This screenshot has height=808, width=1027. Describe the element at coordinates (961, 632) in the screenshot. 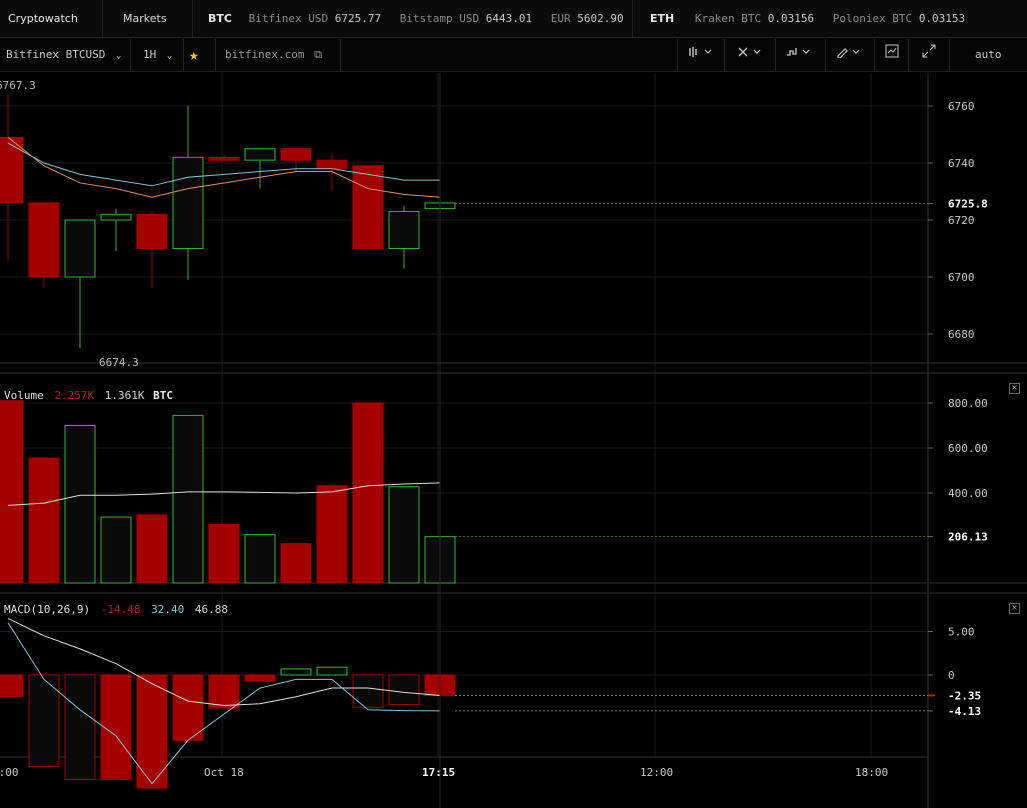

I see `macd-axis-label: 5.00` at that location.